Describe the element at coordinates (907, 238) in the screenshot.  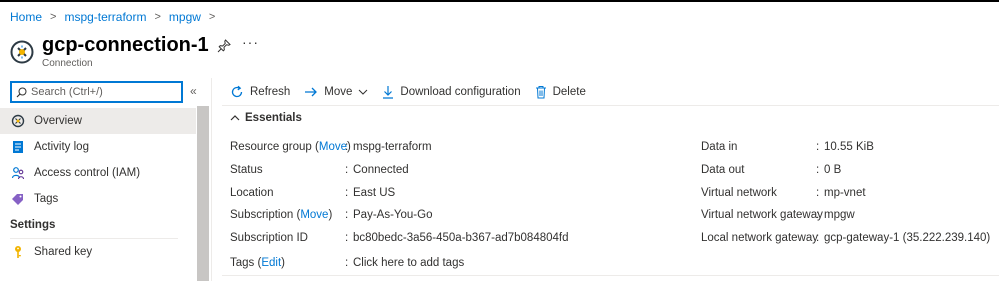
I see `local-network-gateway-link: gcp-gateway-1 (35.222.239.140)` at that location.